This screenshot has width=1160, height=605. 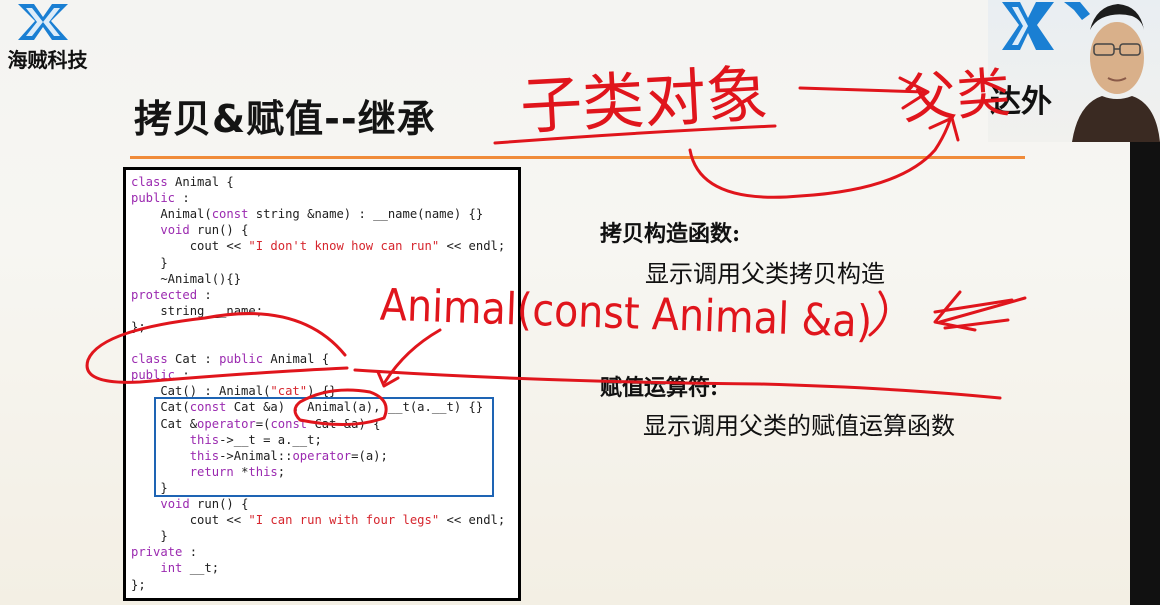 I want to click on top-handwriting-text: 子类对象, so click(x=643, y=100).